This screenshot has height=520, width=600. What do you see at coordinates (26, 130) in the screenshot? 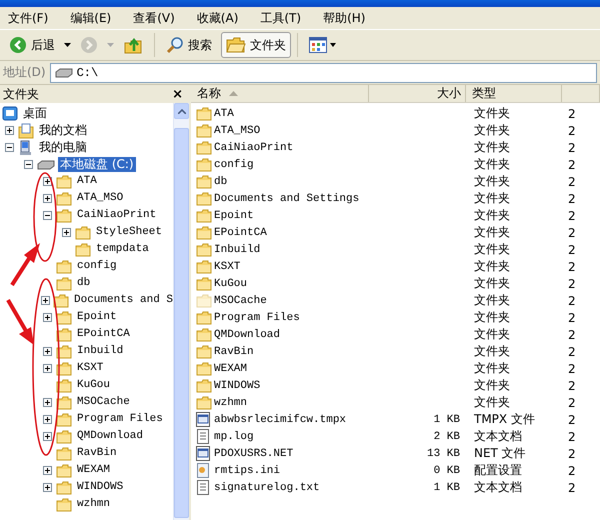
I see `documents-folder-icon` at bounding box center [26, 130].